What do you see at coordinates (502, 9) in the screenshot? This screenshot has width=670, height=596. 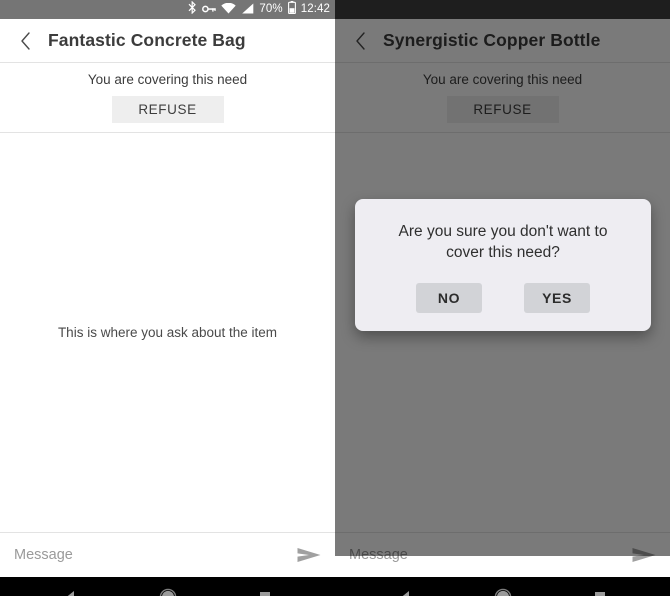 I see `status-bar-dimmed` at bounding box center [502, 9].